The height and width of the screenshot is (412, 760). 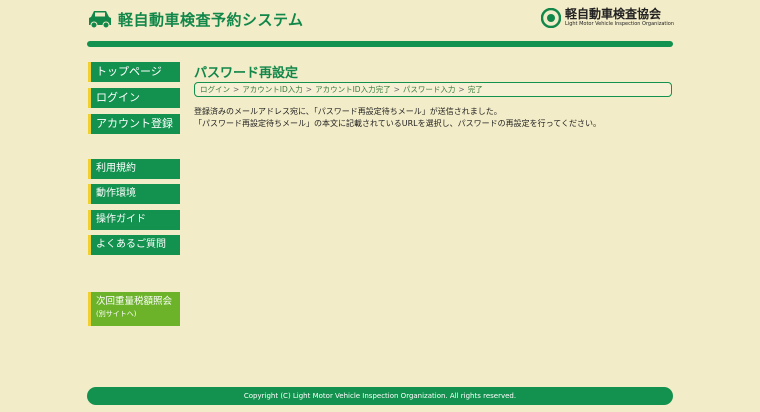 I want to click on header-divider, so click(x=380, y=44).